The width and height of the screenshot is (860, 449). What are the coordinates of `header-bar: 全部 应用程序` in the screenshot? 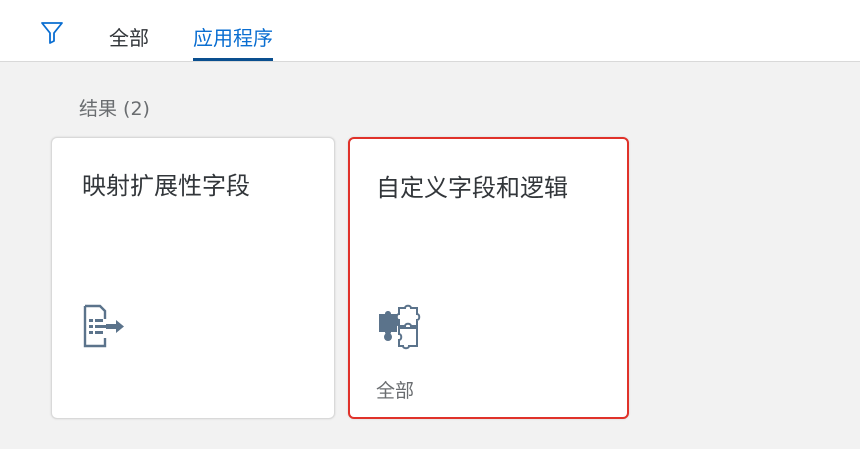 It's located at (430, 31).